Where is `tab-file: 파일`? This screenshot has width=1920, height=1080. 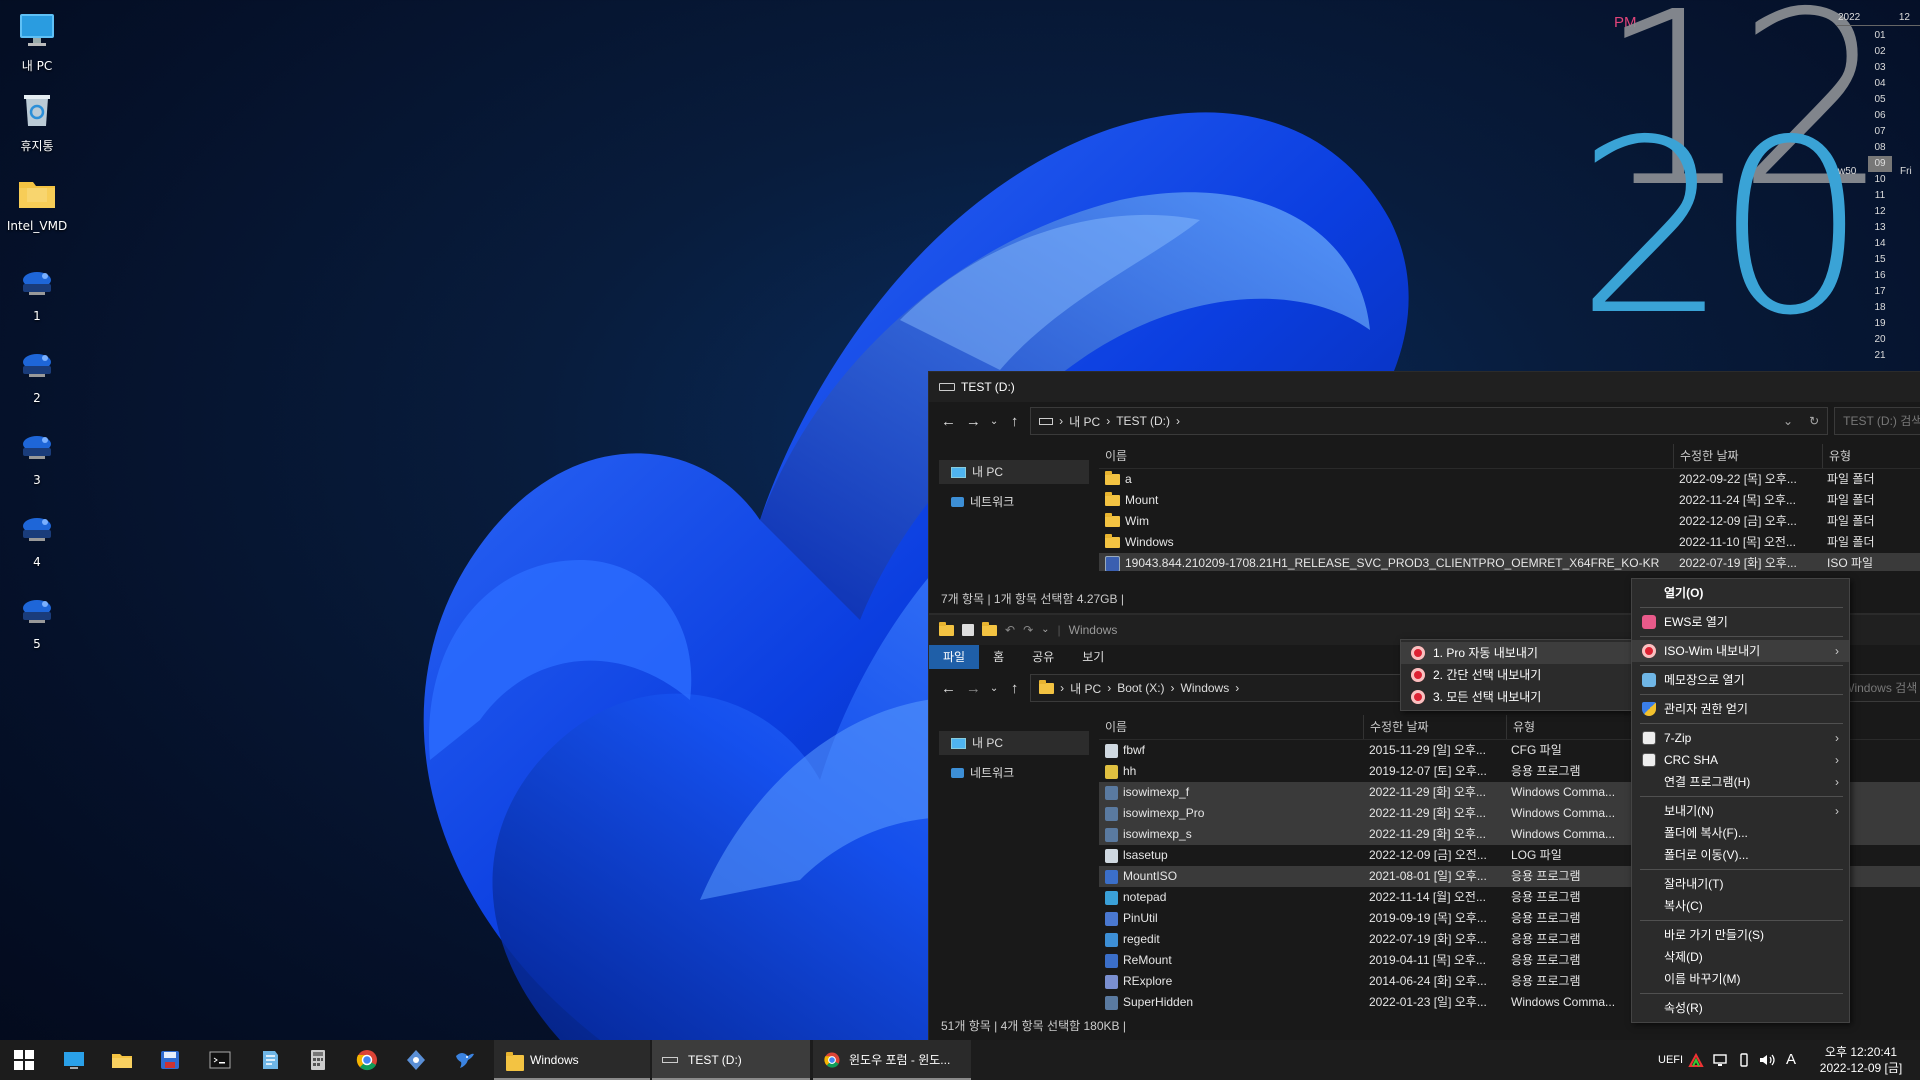
tab-file: 파일 is located at coordinates (954, 657).